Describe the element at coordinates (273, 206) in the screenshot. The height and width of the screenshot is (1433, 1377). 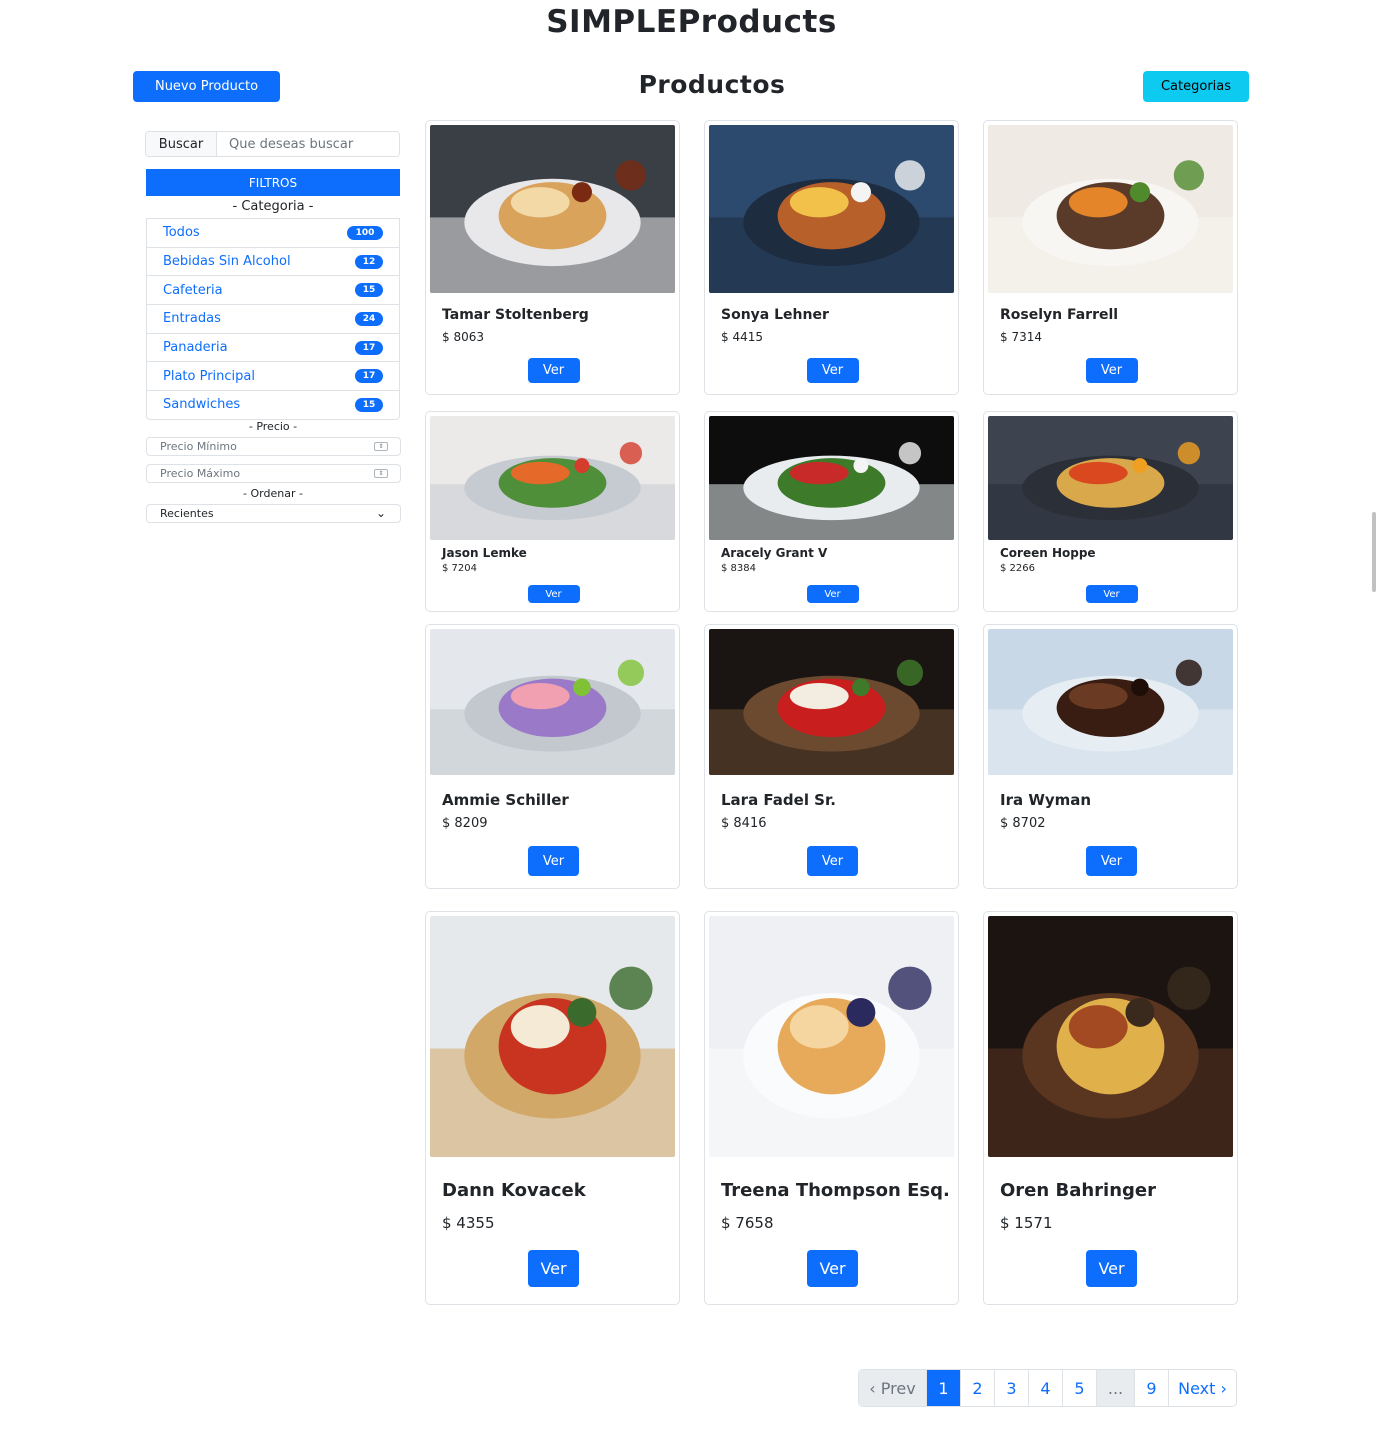
I see `category-caption: - Categoria -` at that location.